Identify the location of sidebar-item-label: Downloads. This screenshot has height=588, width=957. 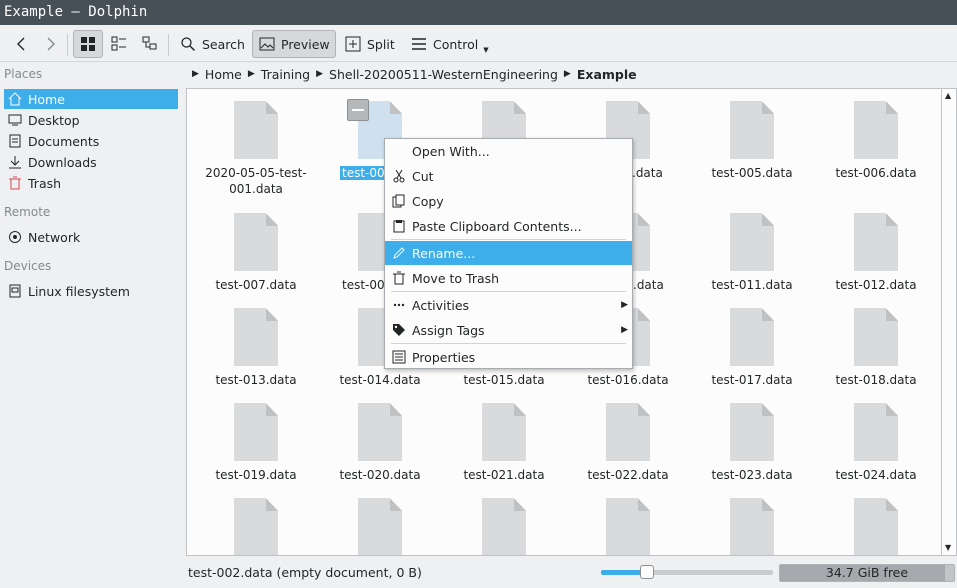
(62, 162).